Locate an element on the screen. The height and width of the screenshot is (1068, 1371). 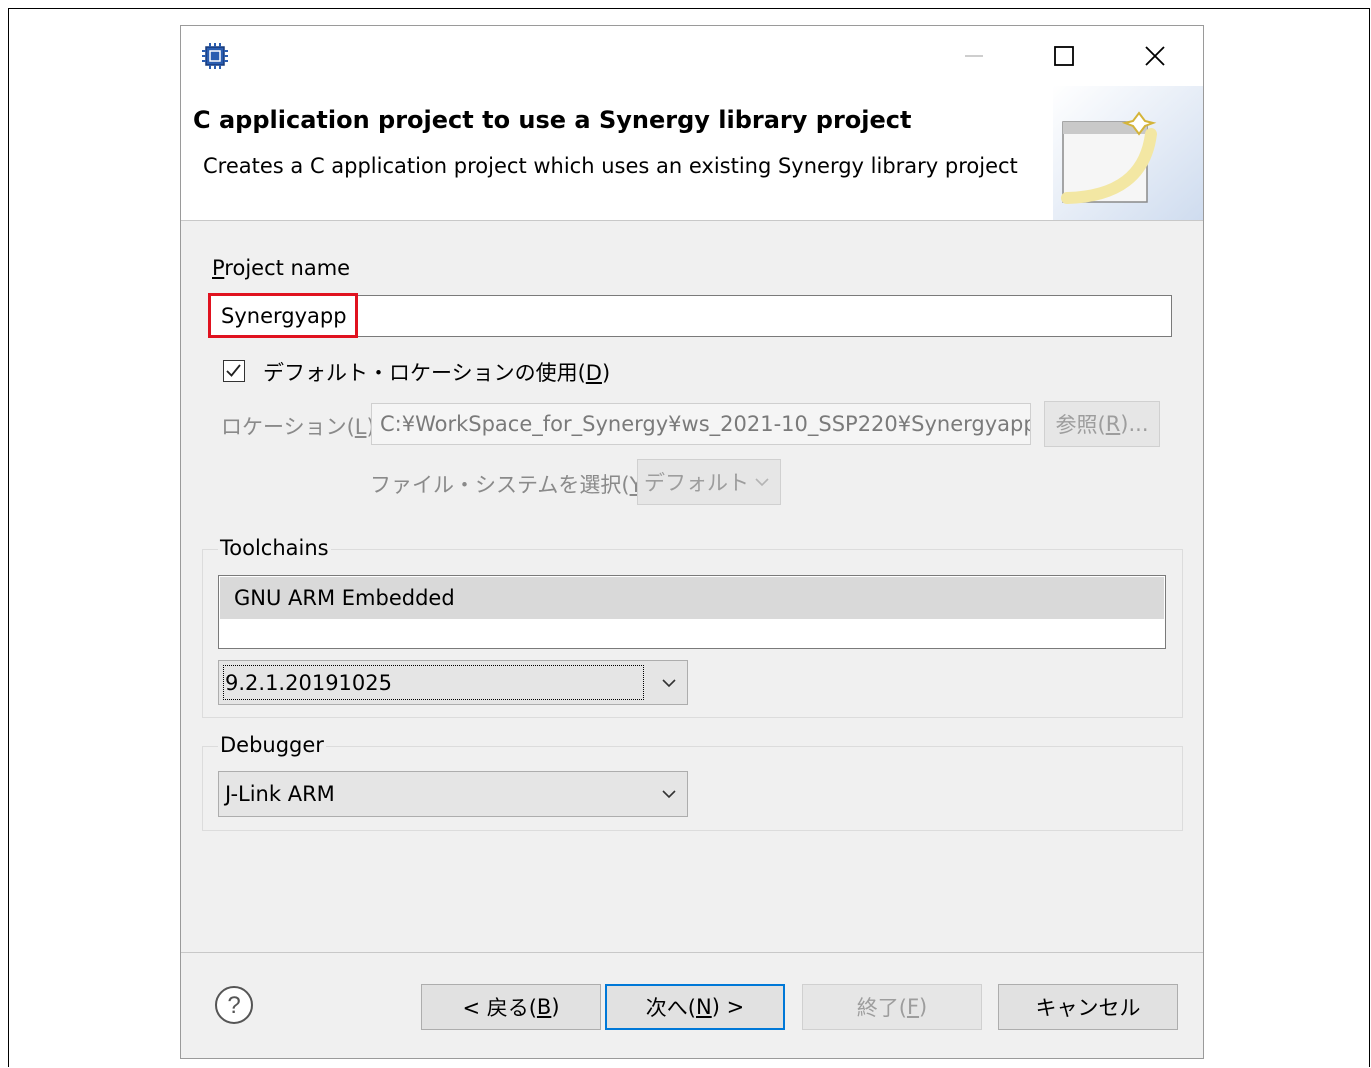
maximize-button is located at coordinates (1064, 56).